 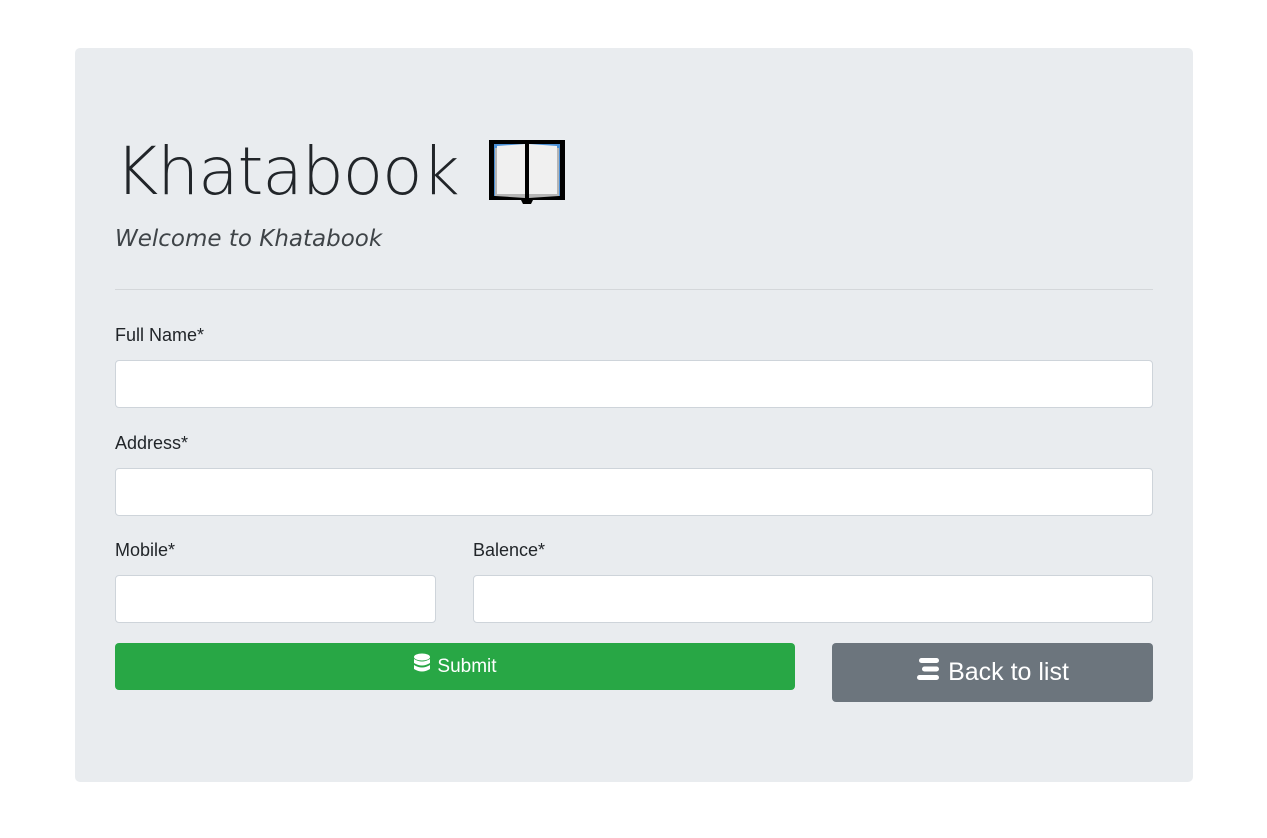 I want to click on back-to-list-label: Back to list, so click(x=1008, y=672).